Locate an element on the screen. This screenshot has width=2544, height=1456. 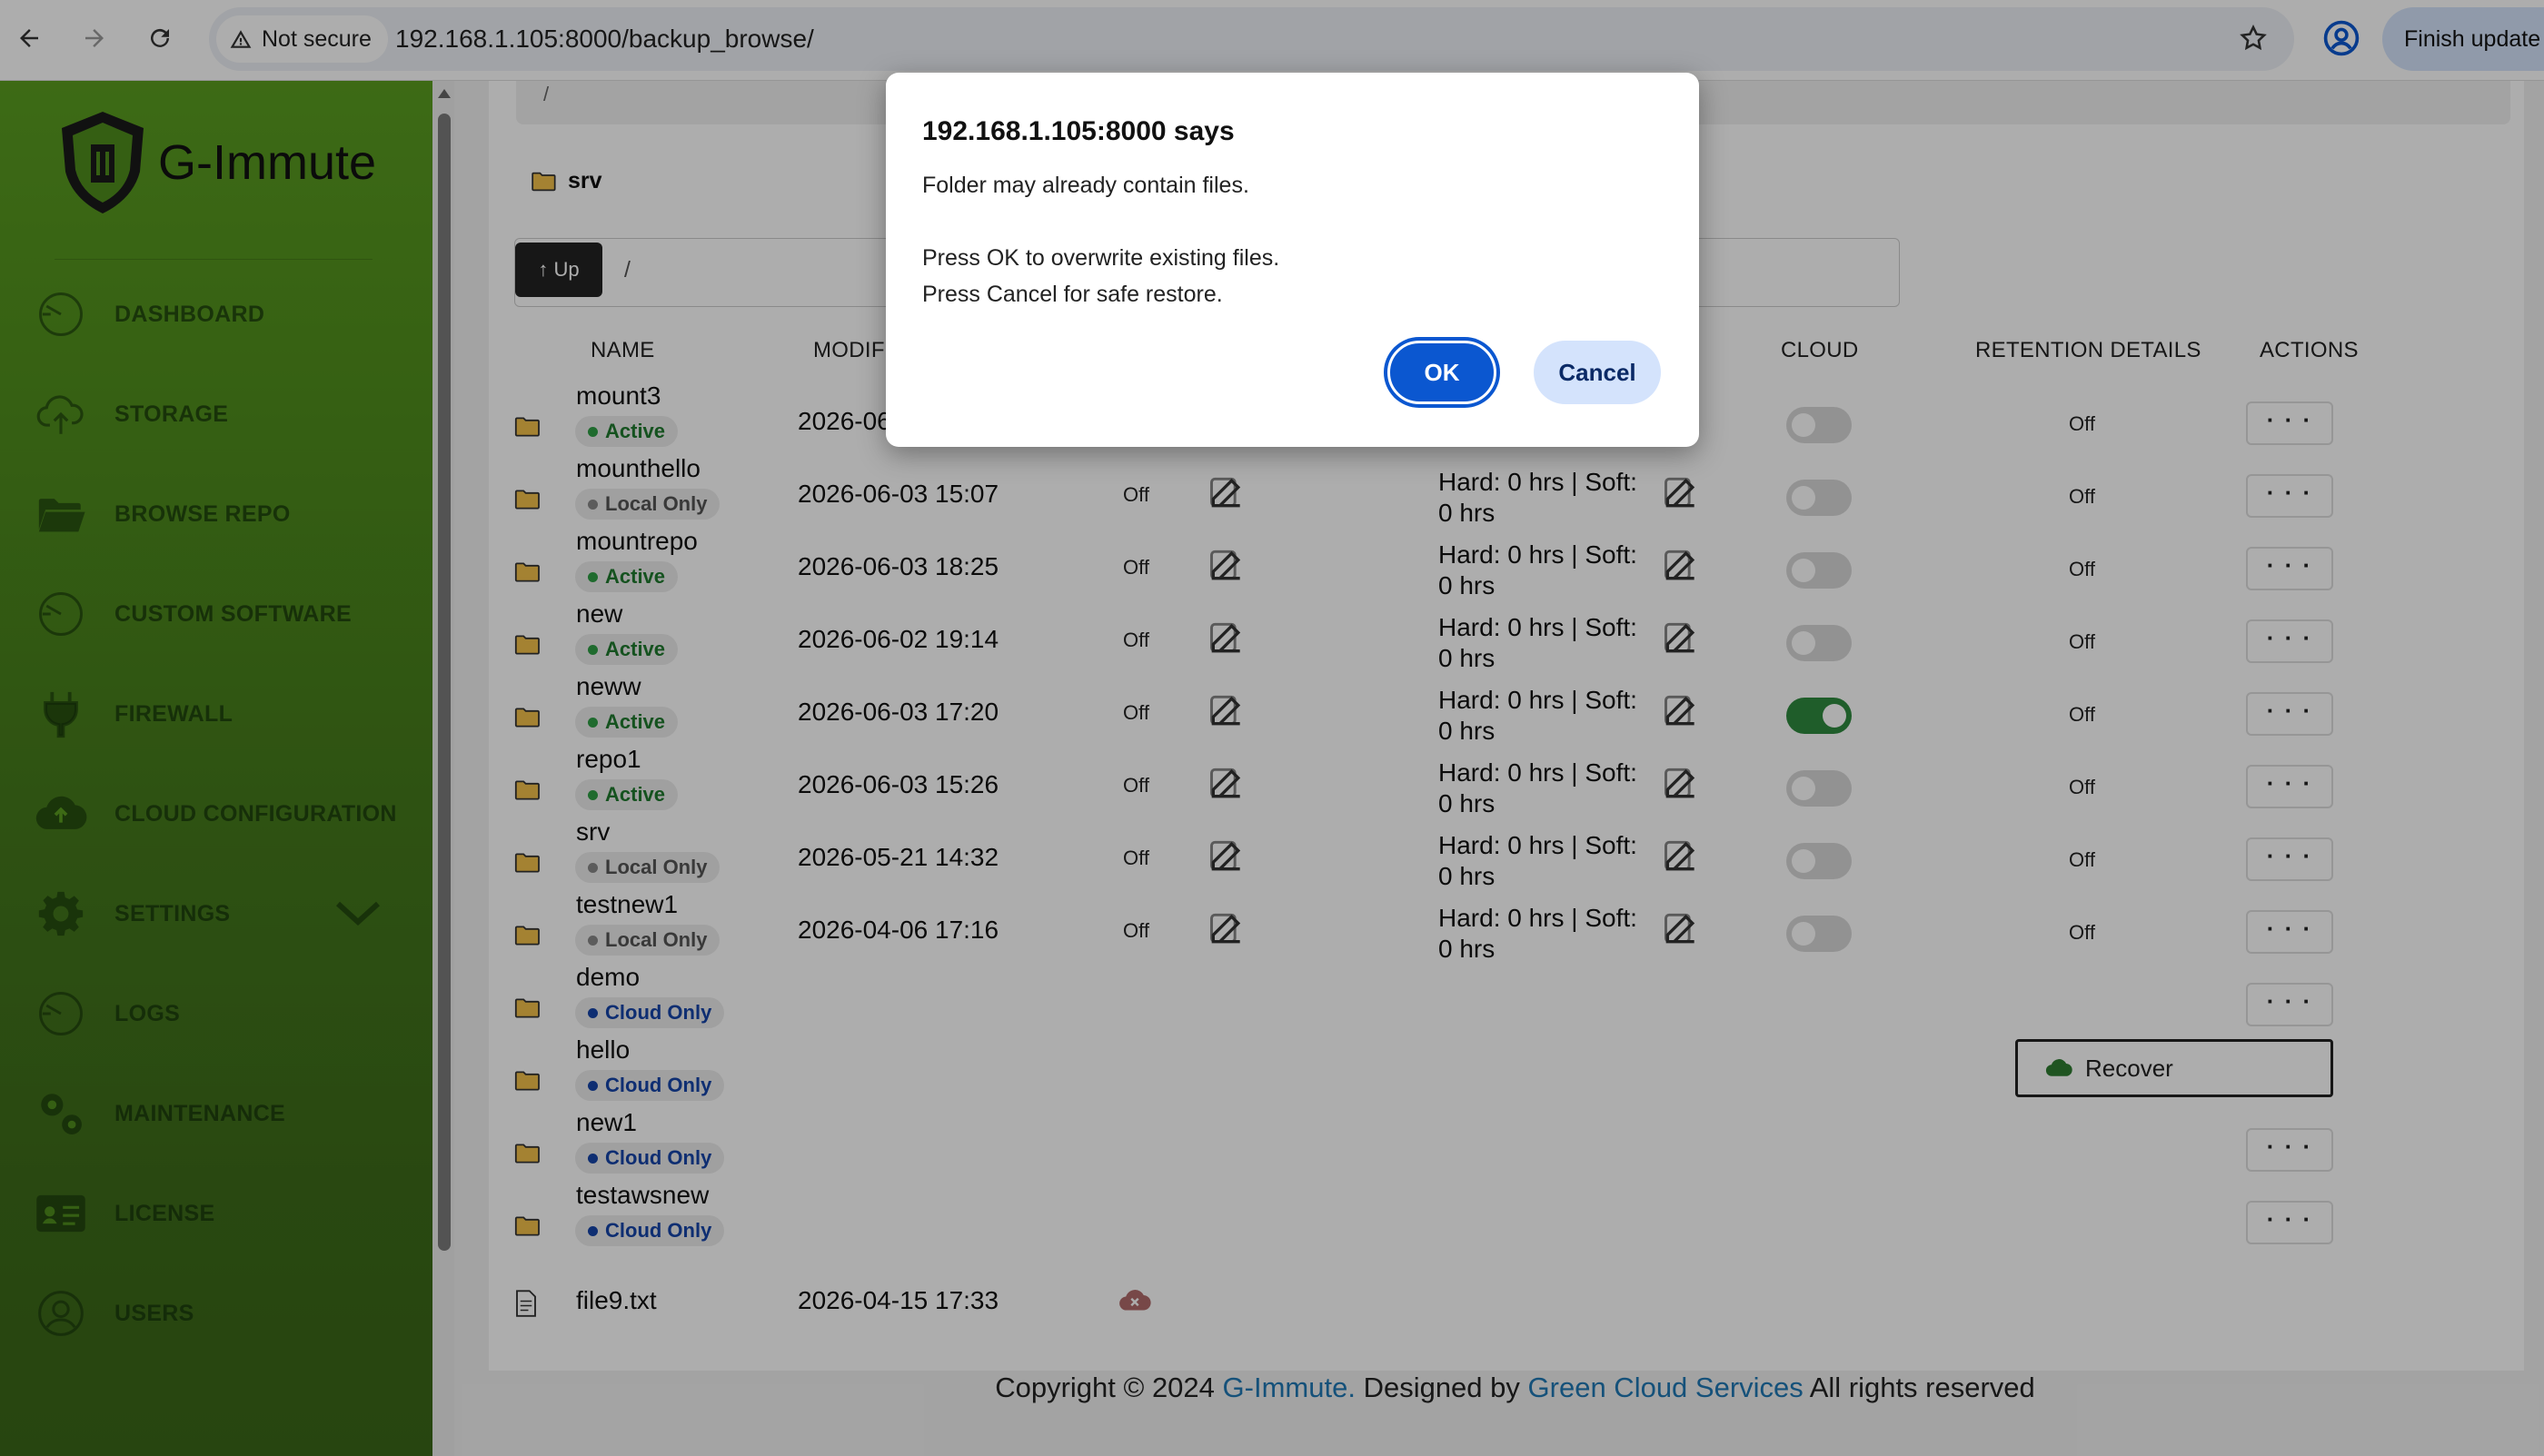
cancel-button: Cancel is located at coordinates (1597, 372).